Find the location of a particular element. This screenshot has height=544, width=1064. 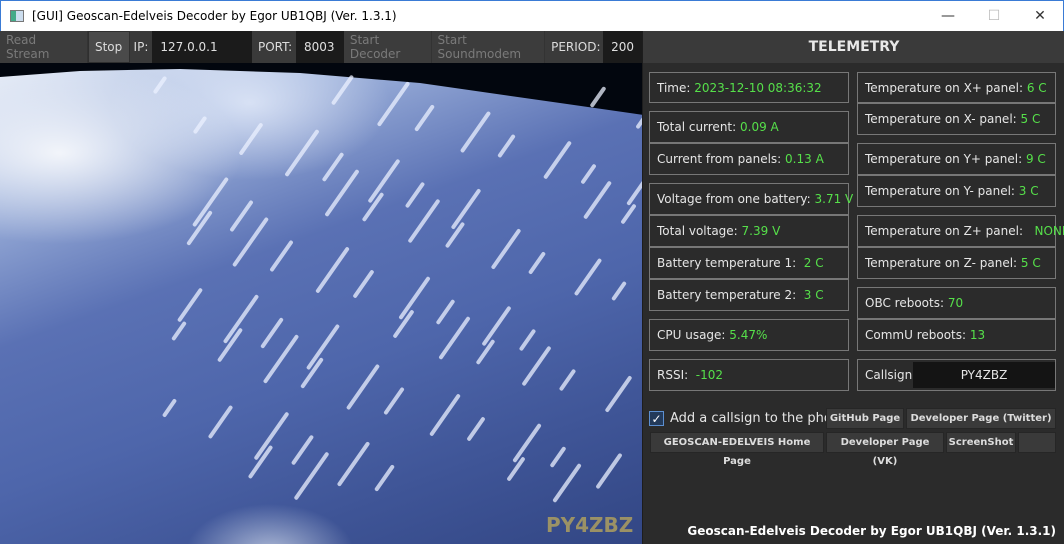

telemetry-value: -102 is located at coordinates (709, 375).